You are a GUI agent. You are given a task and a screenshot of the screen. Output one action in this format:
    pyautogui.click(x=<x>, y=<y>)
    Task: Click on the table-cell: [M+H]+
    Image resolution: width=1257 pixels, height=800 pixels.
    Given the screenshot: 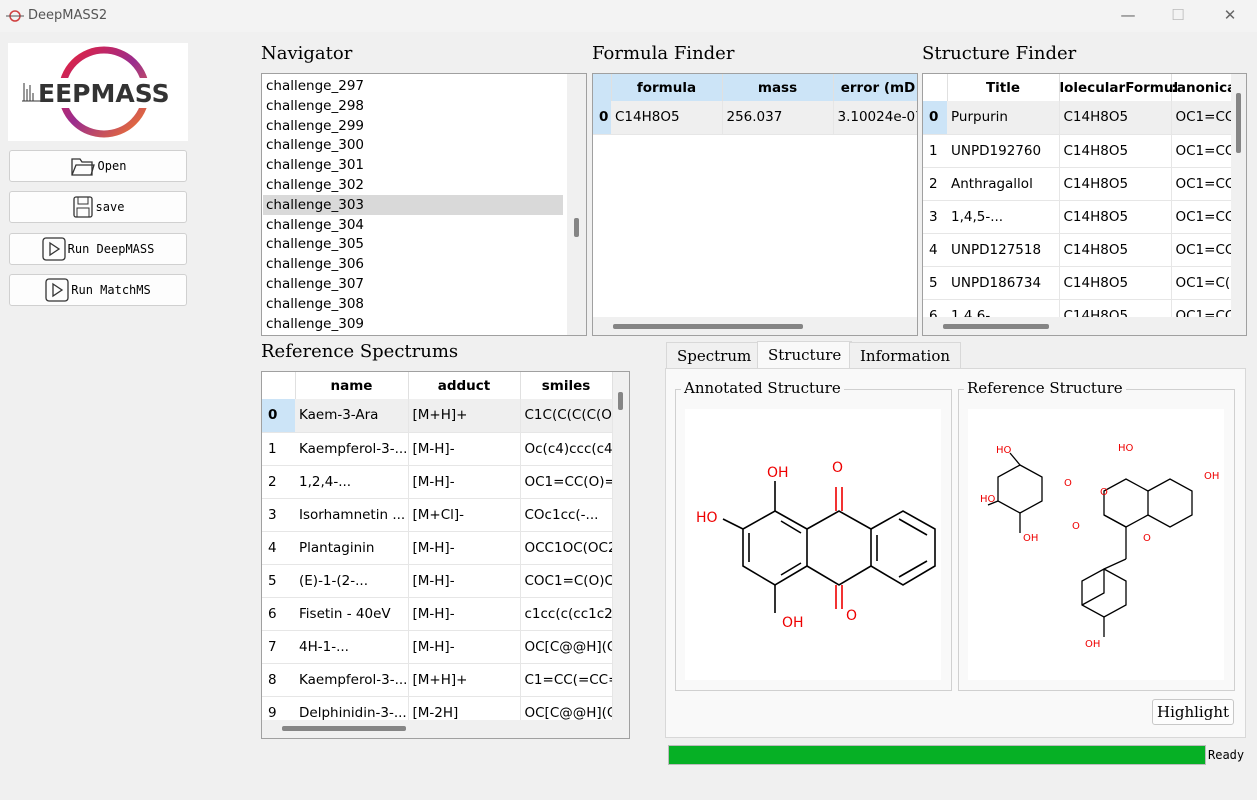 What is the action you would take?
    pyautogui.click(x=464, y=416)
    